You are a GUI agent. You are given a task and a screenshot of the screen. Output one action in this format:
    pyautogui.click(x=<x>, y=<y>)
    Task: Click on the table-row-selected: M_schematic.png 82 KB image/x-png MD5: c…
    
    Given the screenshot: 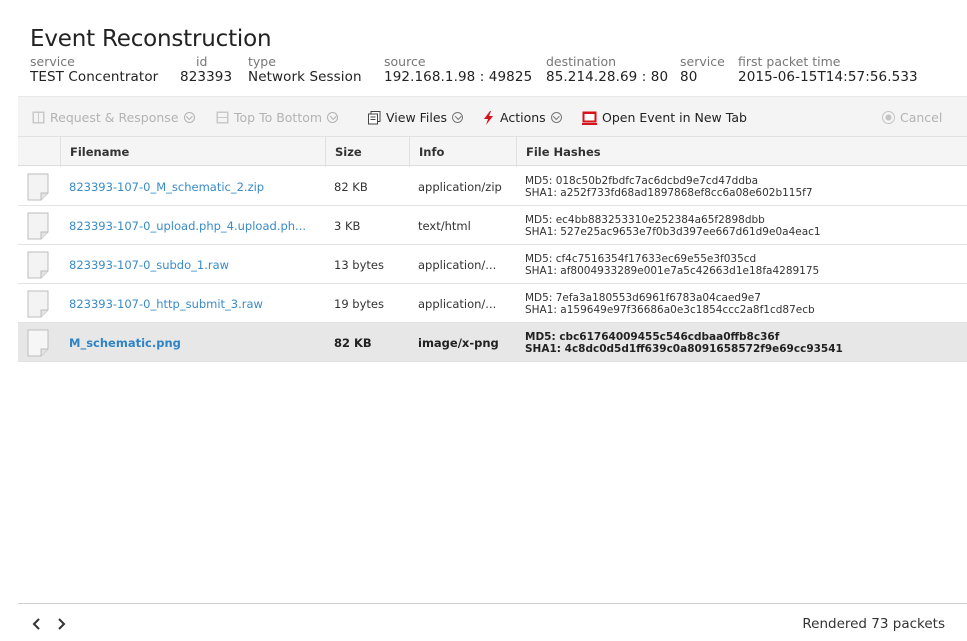 What is the action you would take?
    pyautogui.click(x=492, y=342)
    